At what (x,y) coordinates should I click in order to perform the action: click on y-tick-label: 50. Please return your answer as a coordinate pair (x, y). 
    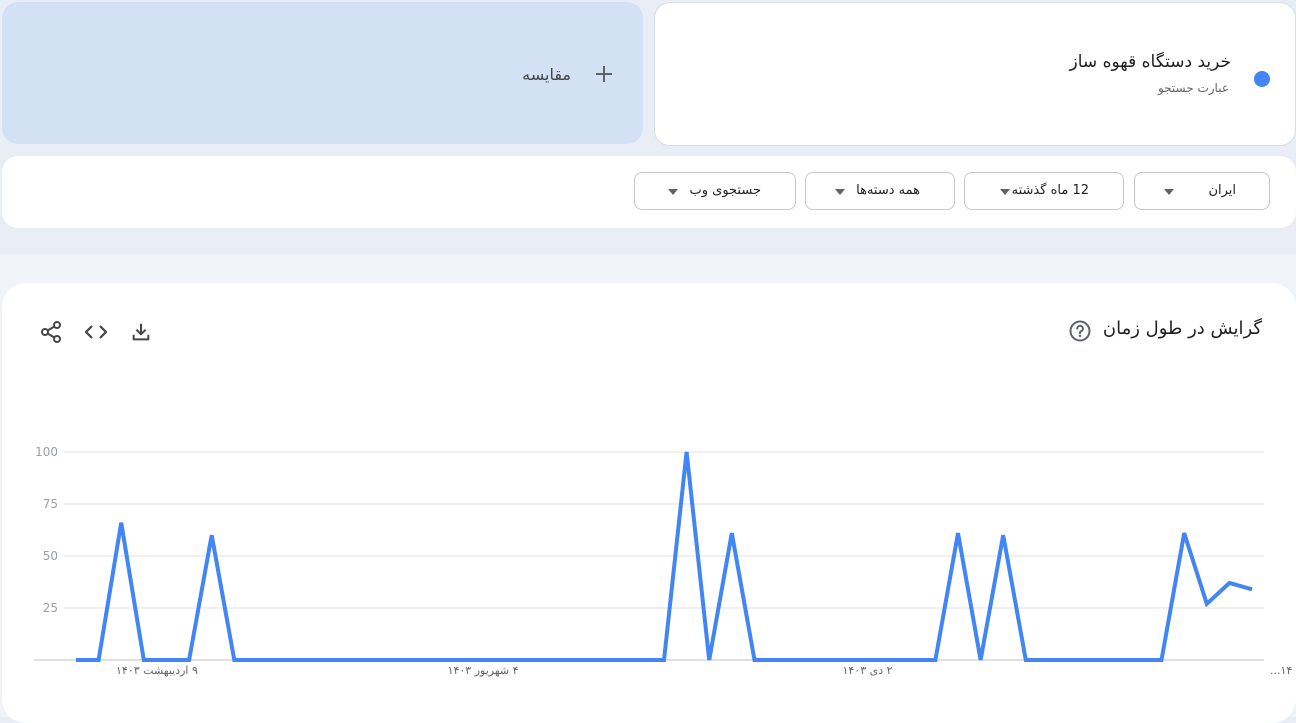
    Looking at the image, I should click on (50, 556).